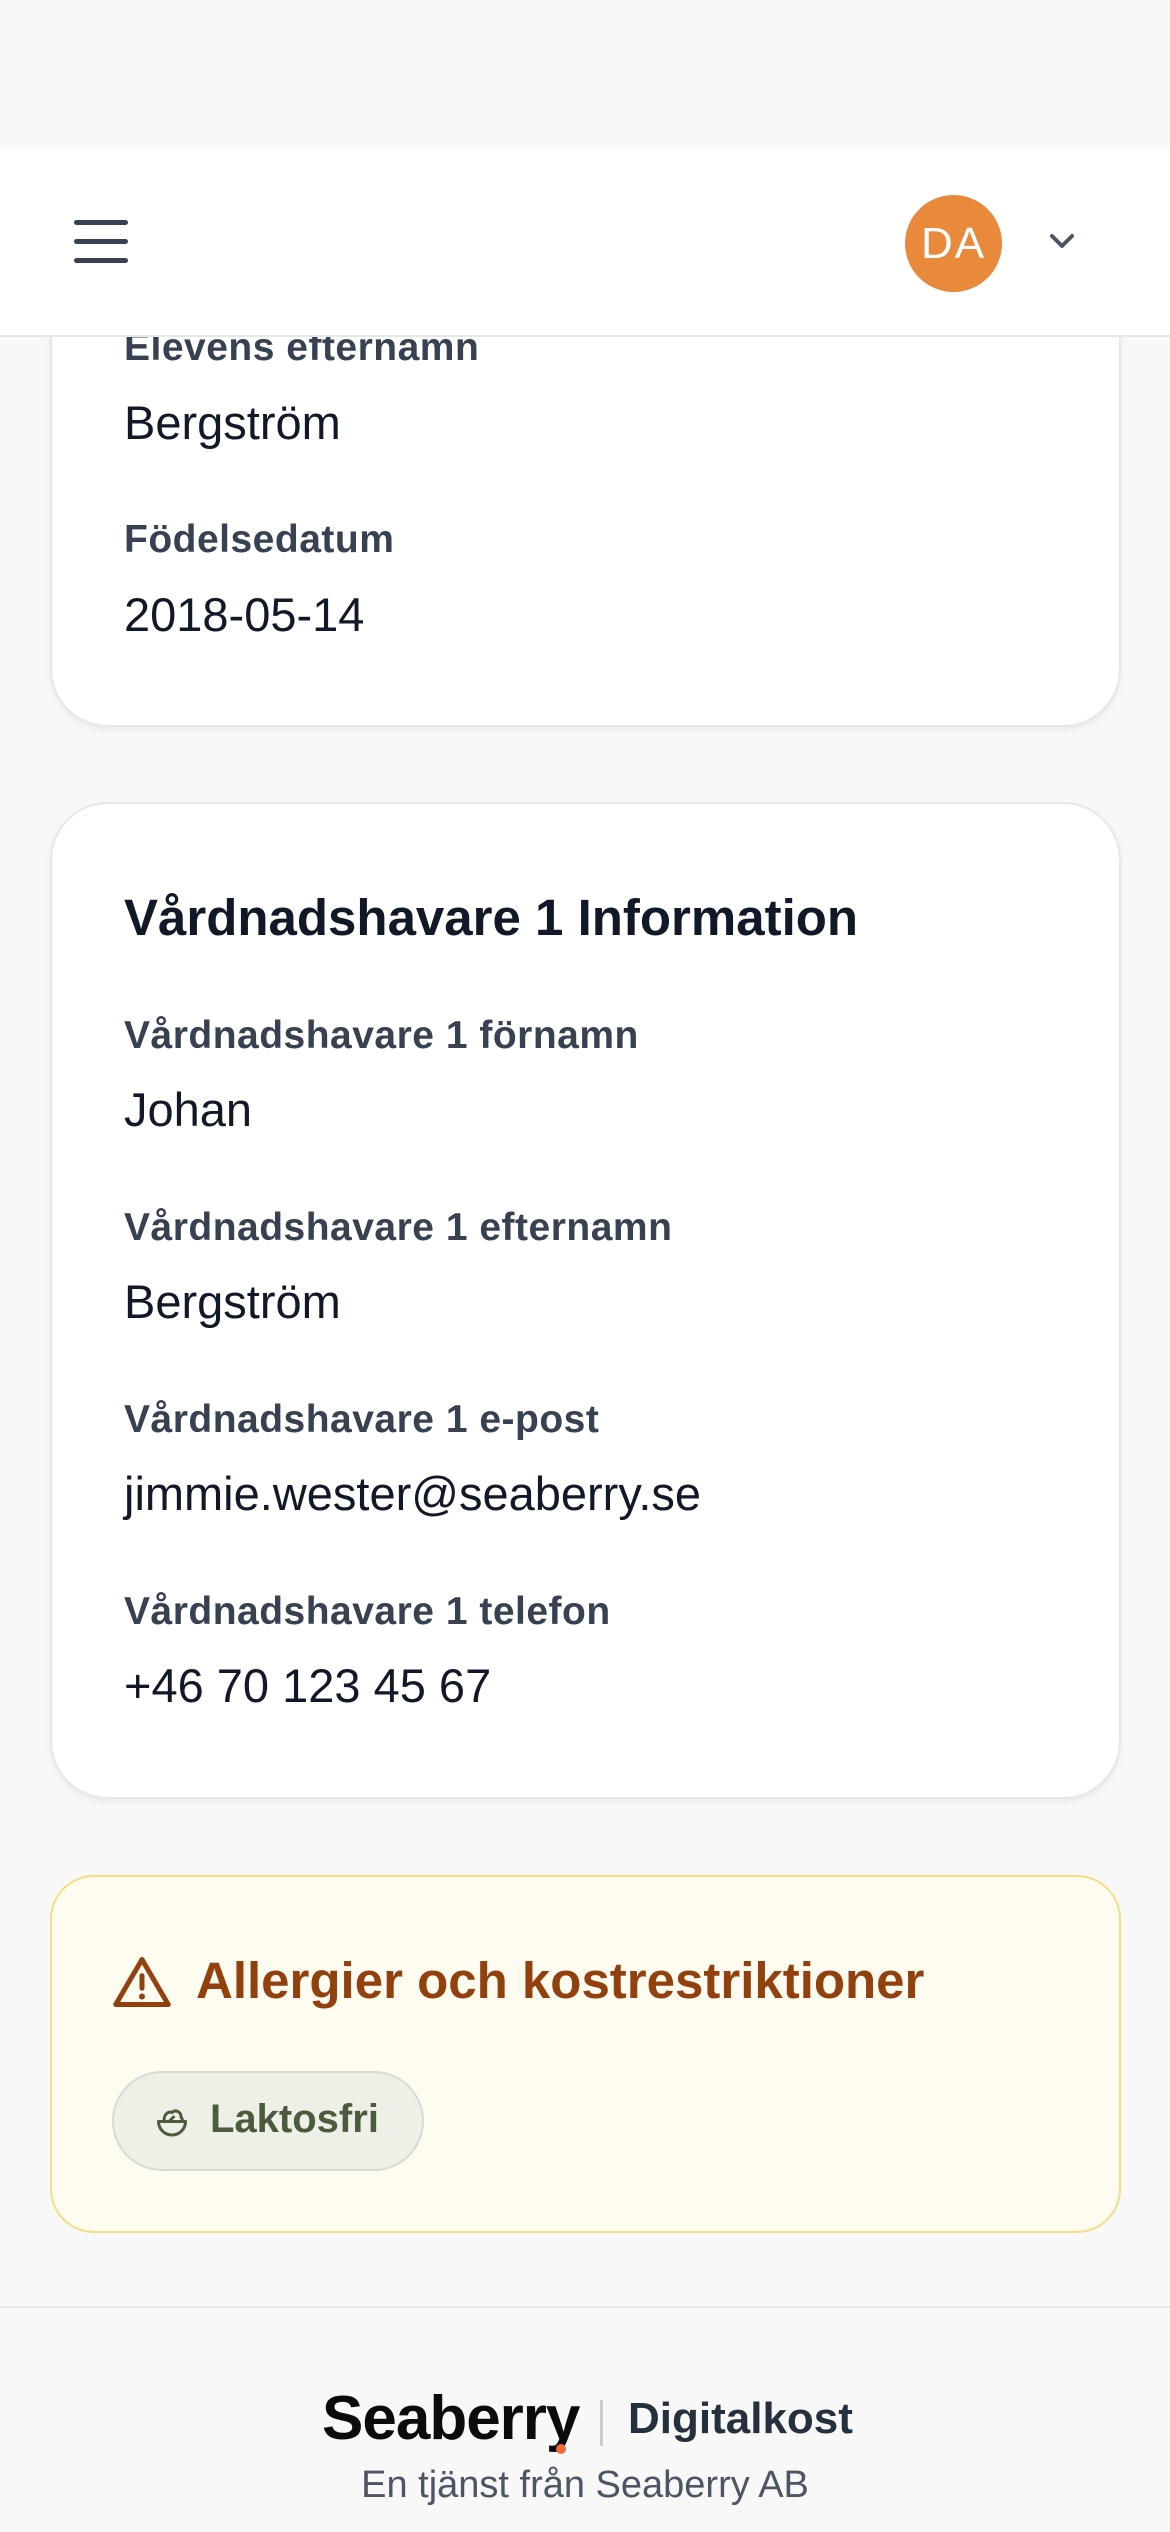 This screenshot has width=1170, height=2532. What do you see at coordinates (601, 2423) in the screenshot?
I see `footer-separator` at bounding box center [601, 2423].